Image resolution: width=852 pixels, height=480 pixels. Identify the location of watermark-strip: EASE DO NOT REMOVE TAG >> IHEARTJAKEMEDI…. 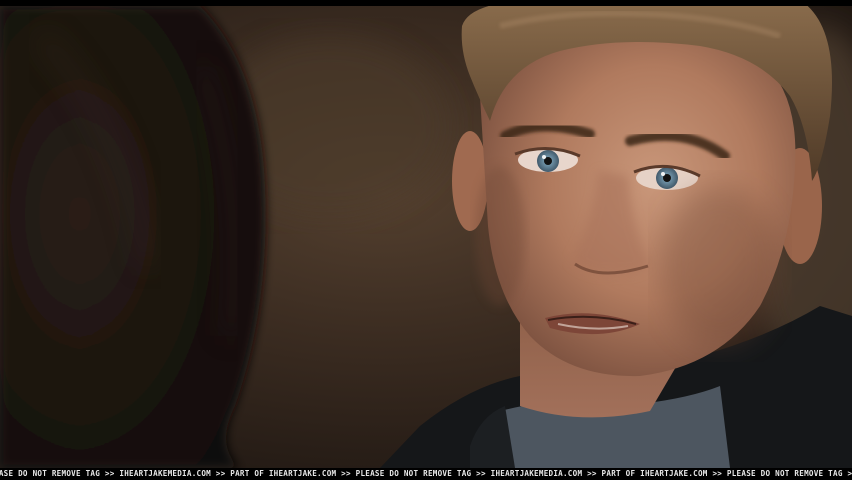
(426, 474).